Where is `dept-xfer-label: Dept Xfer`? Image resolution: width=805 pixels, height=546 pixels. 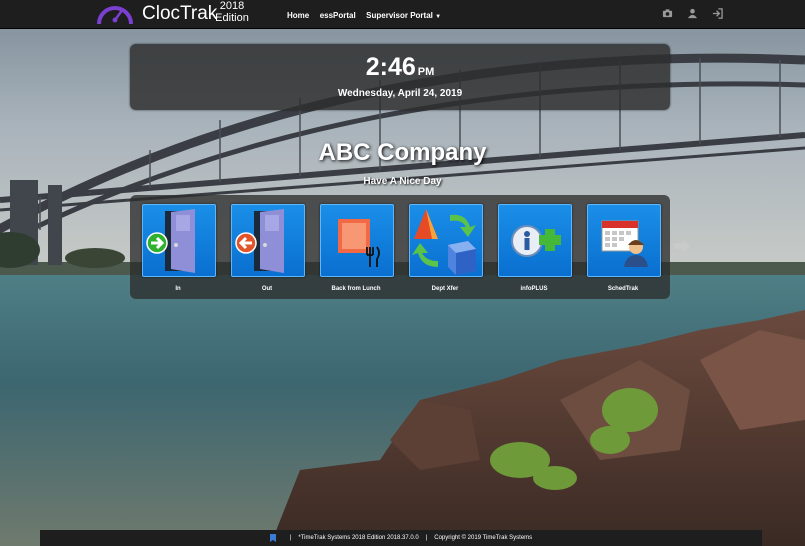 dept-xfer-label: Dept Xfer is located at coordinates (445, 289).